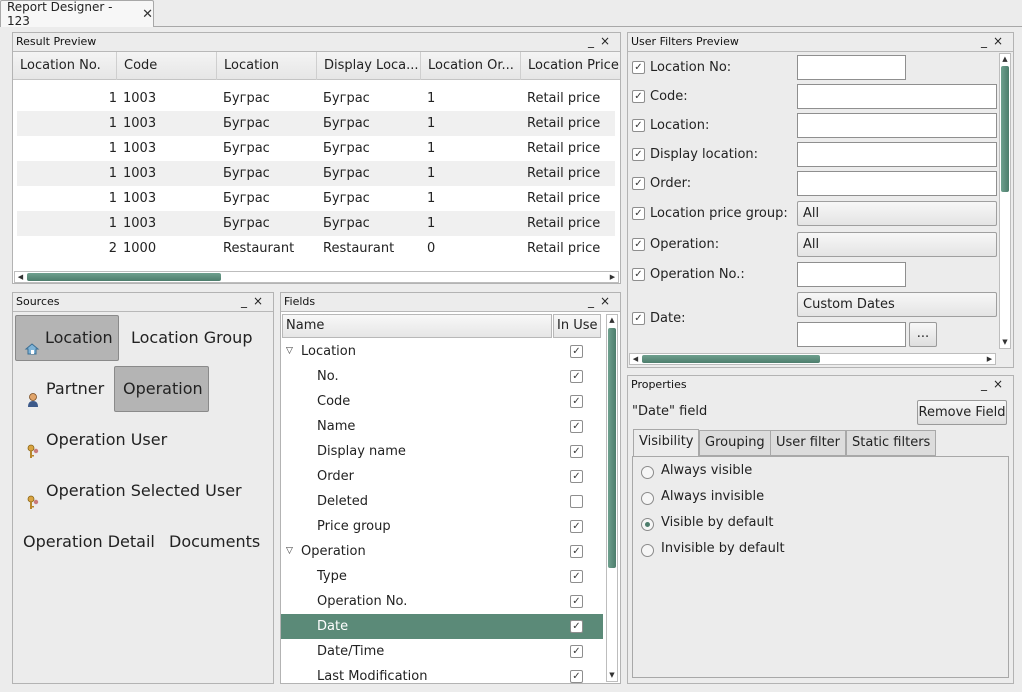 The height and width of the screenshot is (692, 1022). I want to click on tab-grouping: Grouping, so click(735, 443).